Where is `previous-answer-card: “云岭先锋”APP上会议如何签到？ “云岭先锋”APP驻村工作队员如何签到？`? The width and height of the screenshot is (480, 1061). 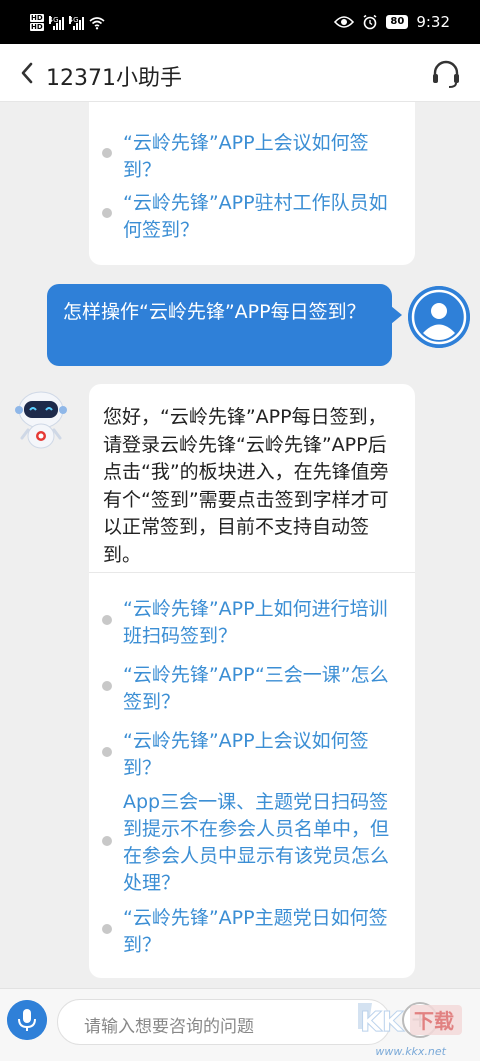 previous-answer-card: “云岭先锋”APP上会议如何签到？ “云岭先锋”APP驻村工作队员如何签到？ is located at coordinates (252, 183).